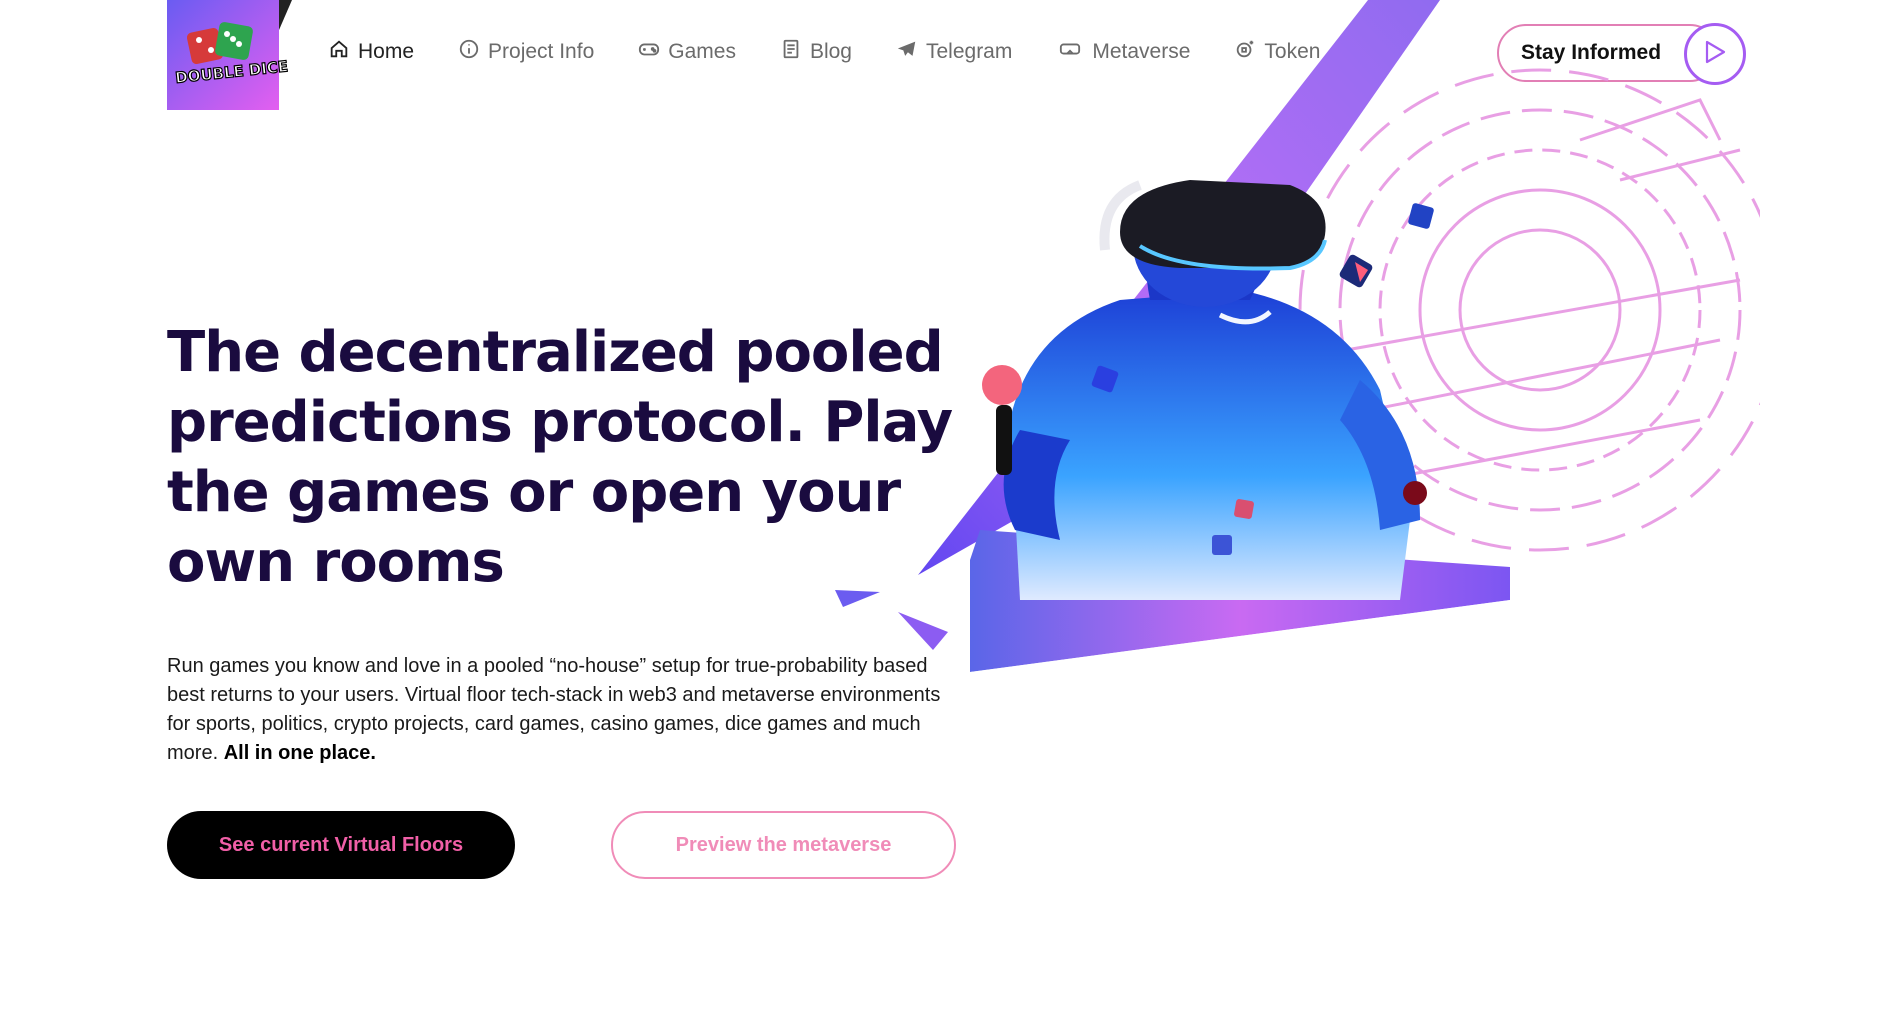  I want to click on home-icon, so click(339, 52).